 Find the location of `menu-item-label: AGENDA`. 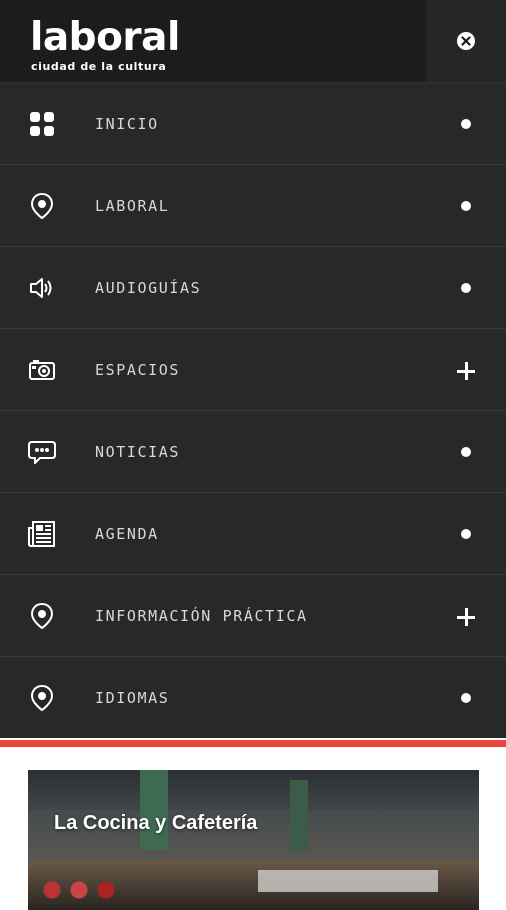

menu-item-label: AGENDA is located at coordinates (127, 534).